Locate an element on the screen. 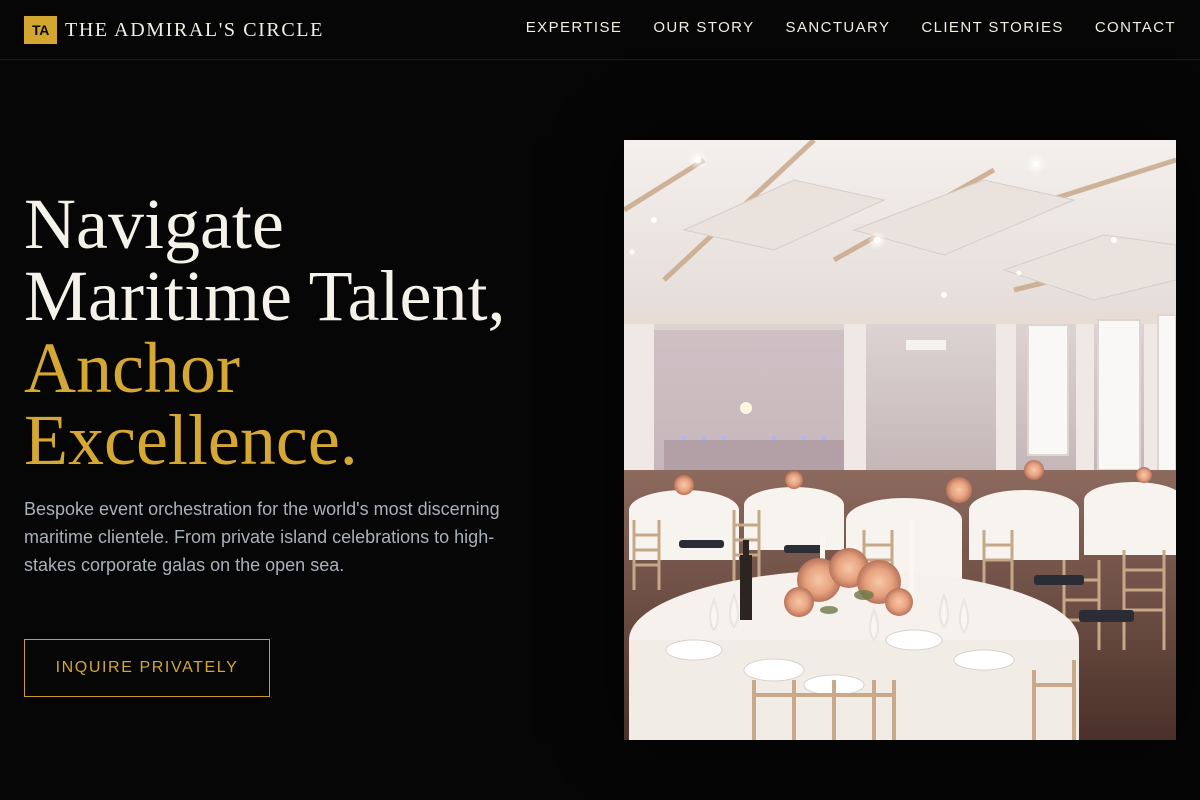 This screenshot has height=800, width=1200. brand-monogram: TA is located at coordinates (40, 30).